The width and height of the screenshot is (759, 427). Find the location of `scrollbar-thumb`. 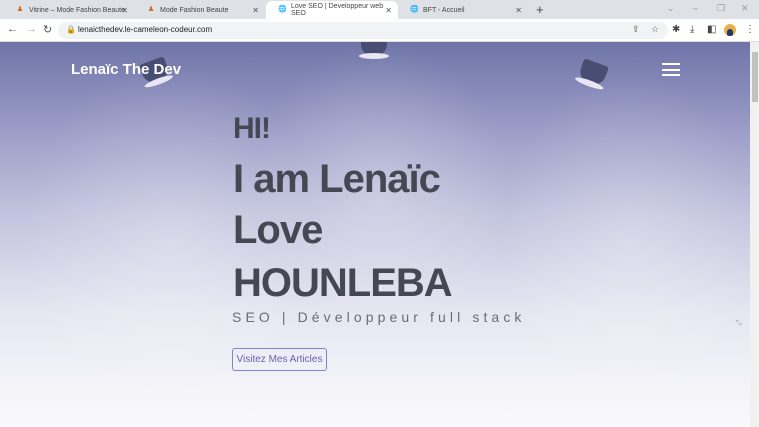

scrollbar-thumb is located at coordinates (755, 77).